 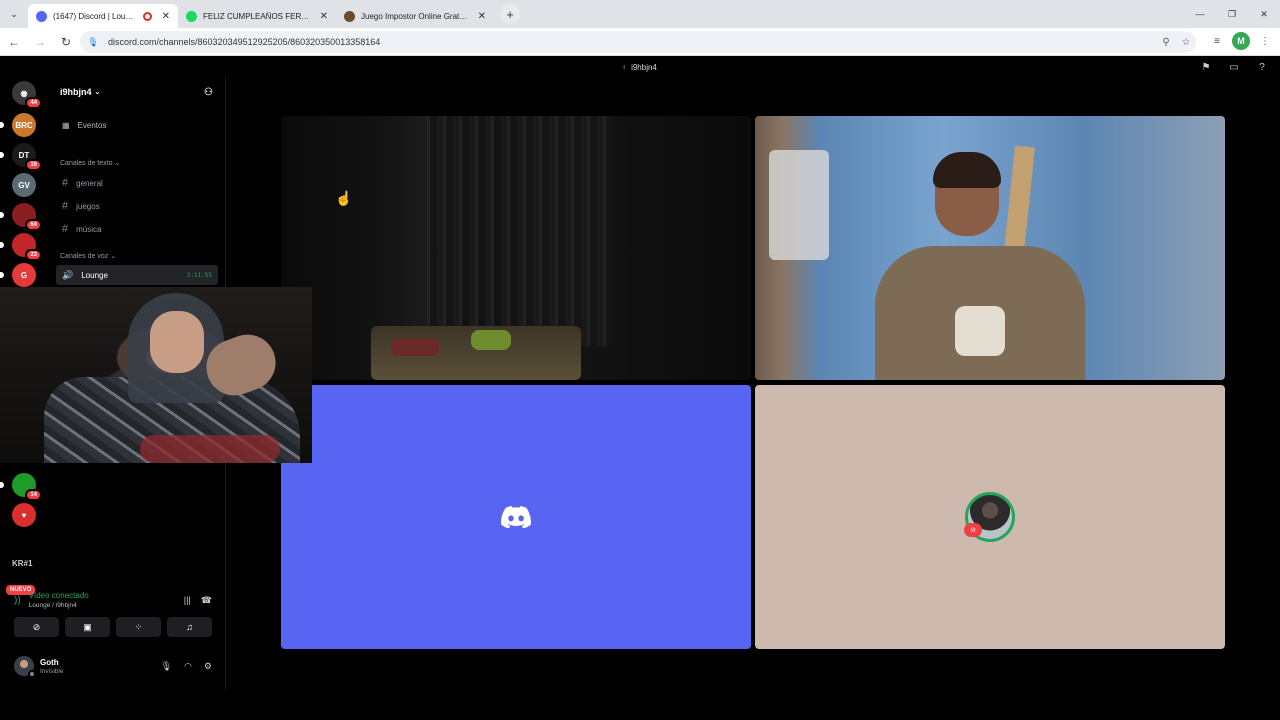 I want to click on username: Goth, so click(x=51, y=662).